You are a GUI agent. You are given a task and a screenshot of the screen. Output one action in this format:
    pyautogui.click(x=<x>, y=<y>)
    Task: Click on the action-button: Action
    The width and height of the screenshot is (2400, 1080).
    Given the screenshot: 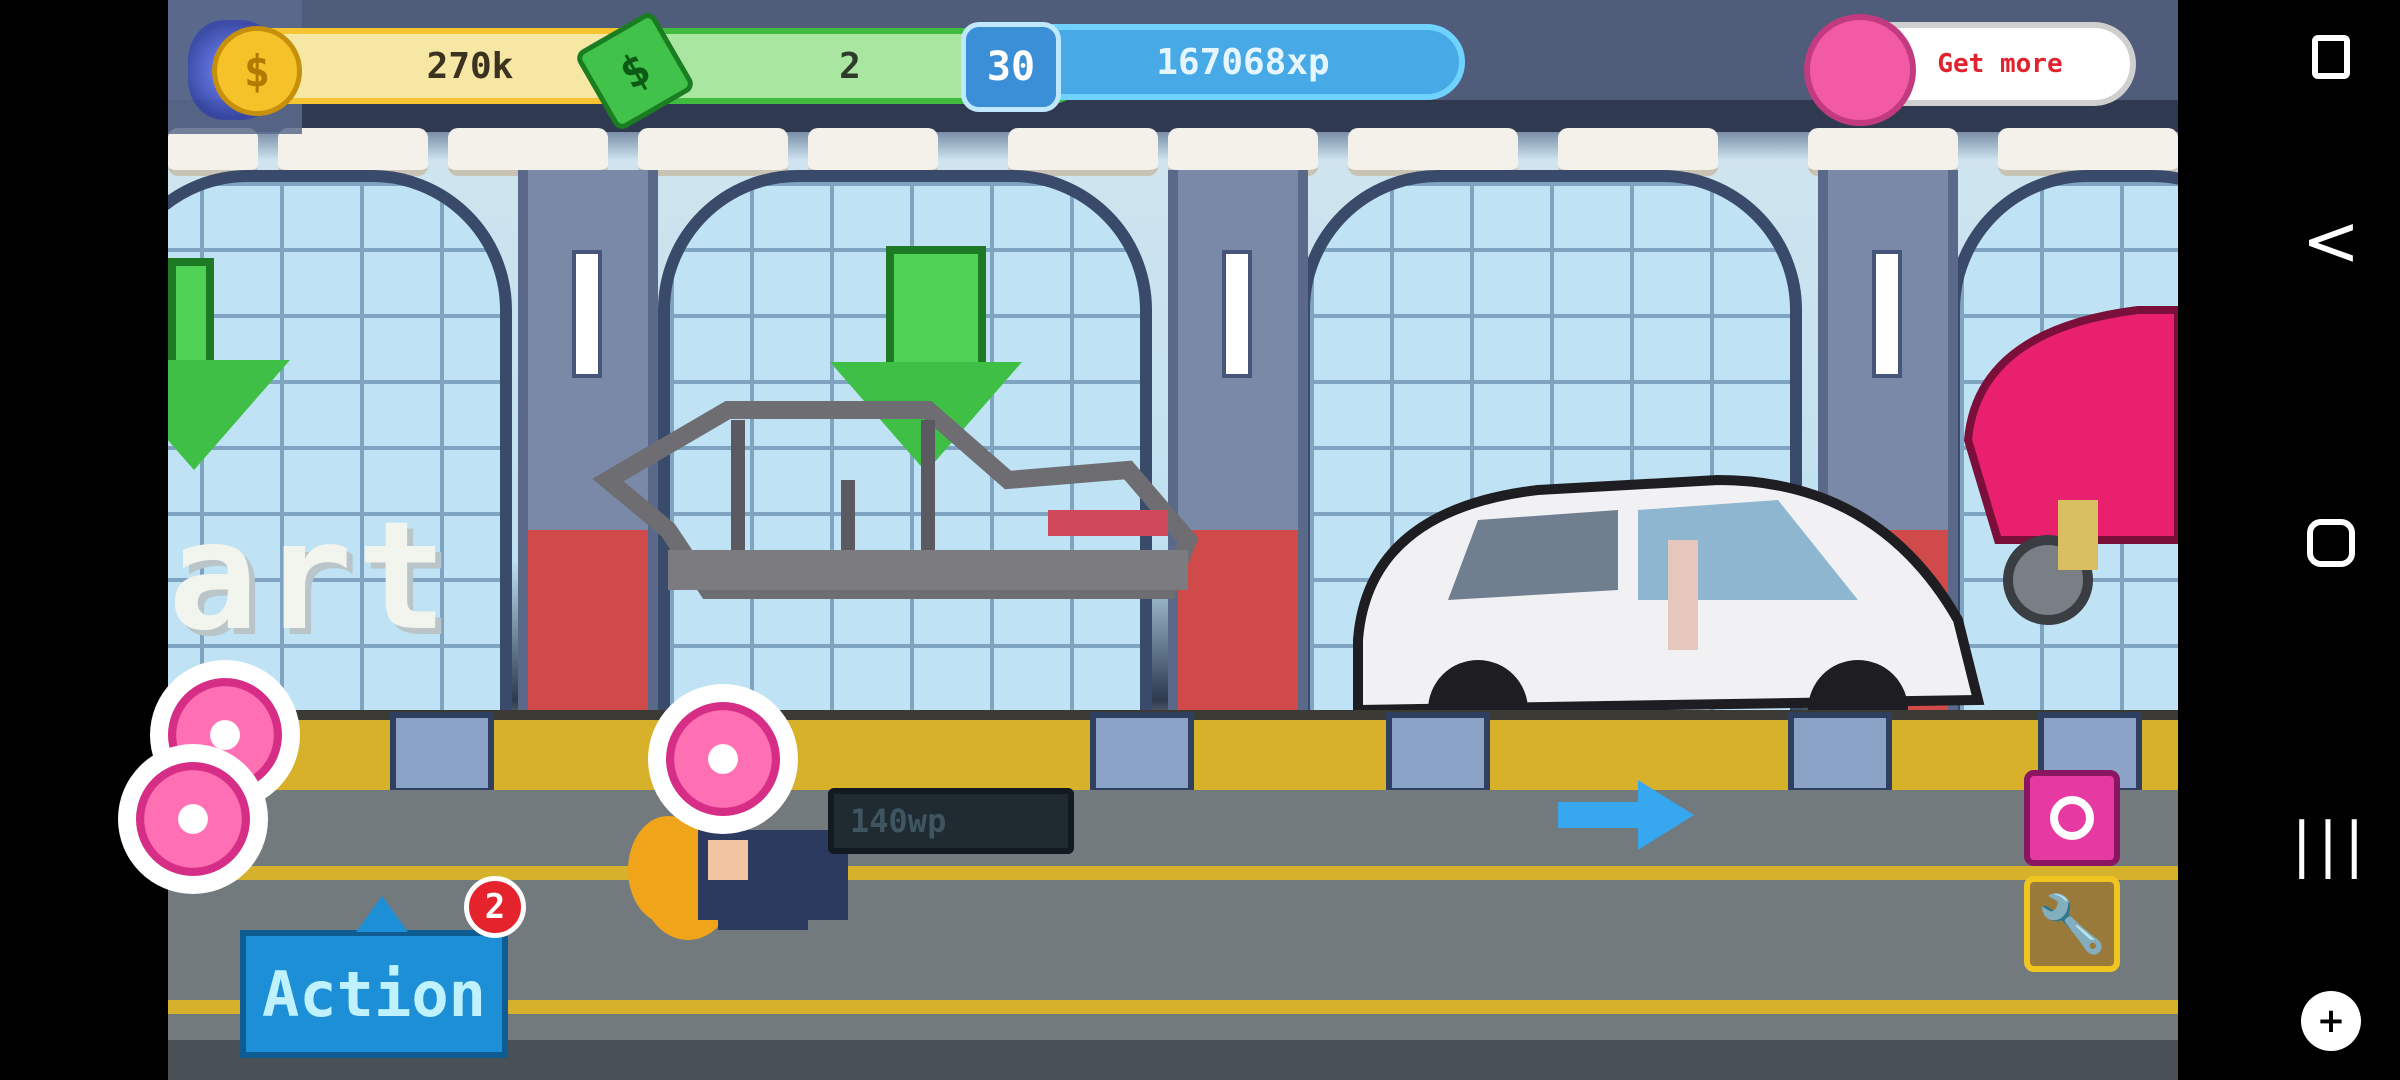 What is the action you would take?
    pyautogui.click(x=374, y=977)
    